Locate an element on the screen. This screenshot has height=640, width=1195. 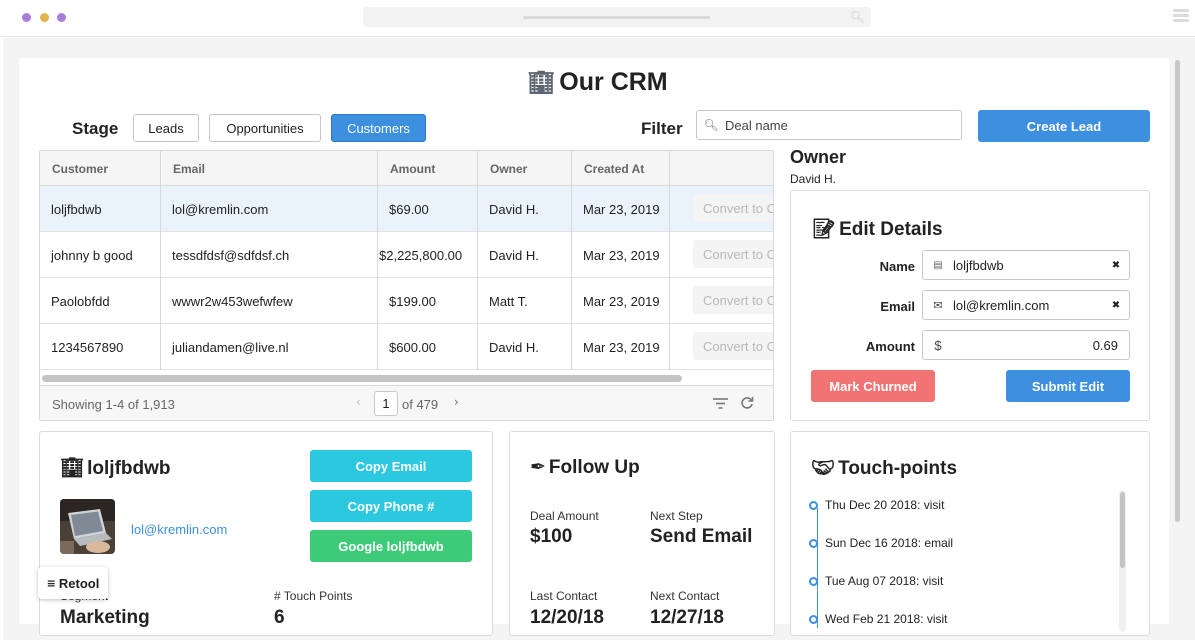
stage-opportunities-button: Opportunities is located at coordinates (265, 128).